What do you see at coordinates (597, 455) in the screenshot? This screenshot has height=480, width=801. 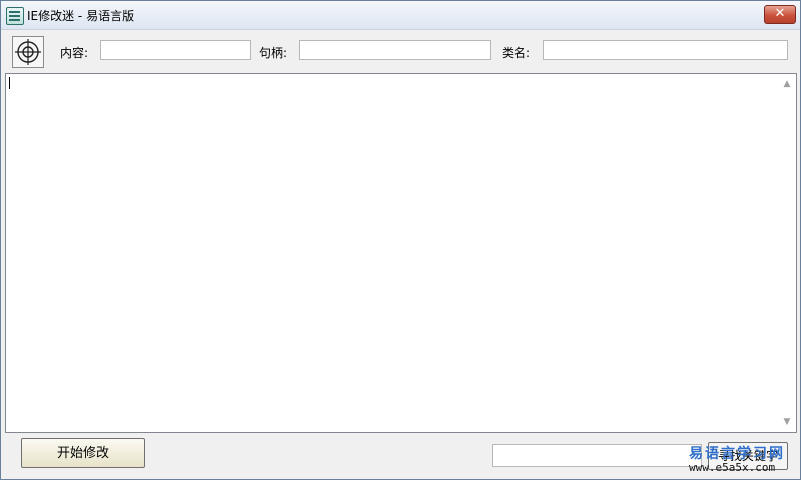 I see `keyword-input` at bounding box center [597, 455].